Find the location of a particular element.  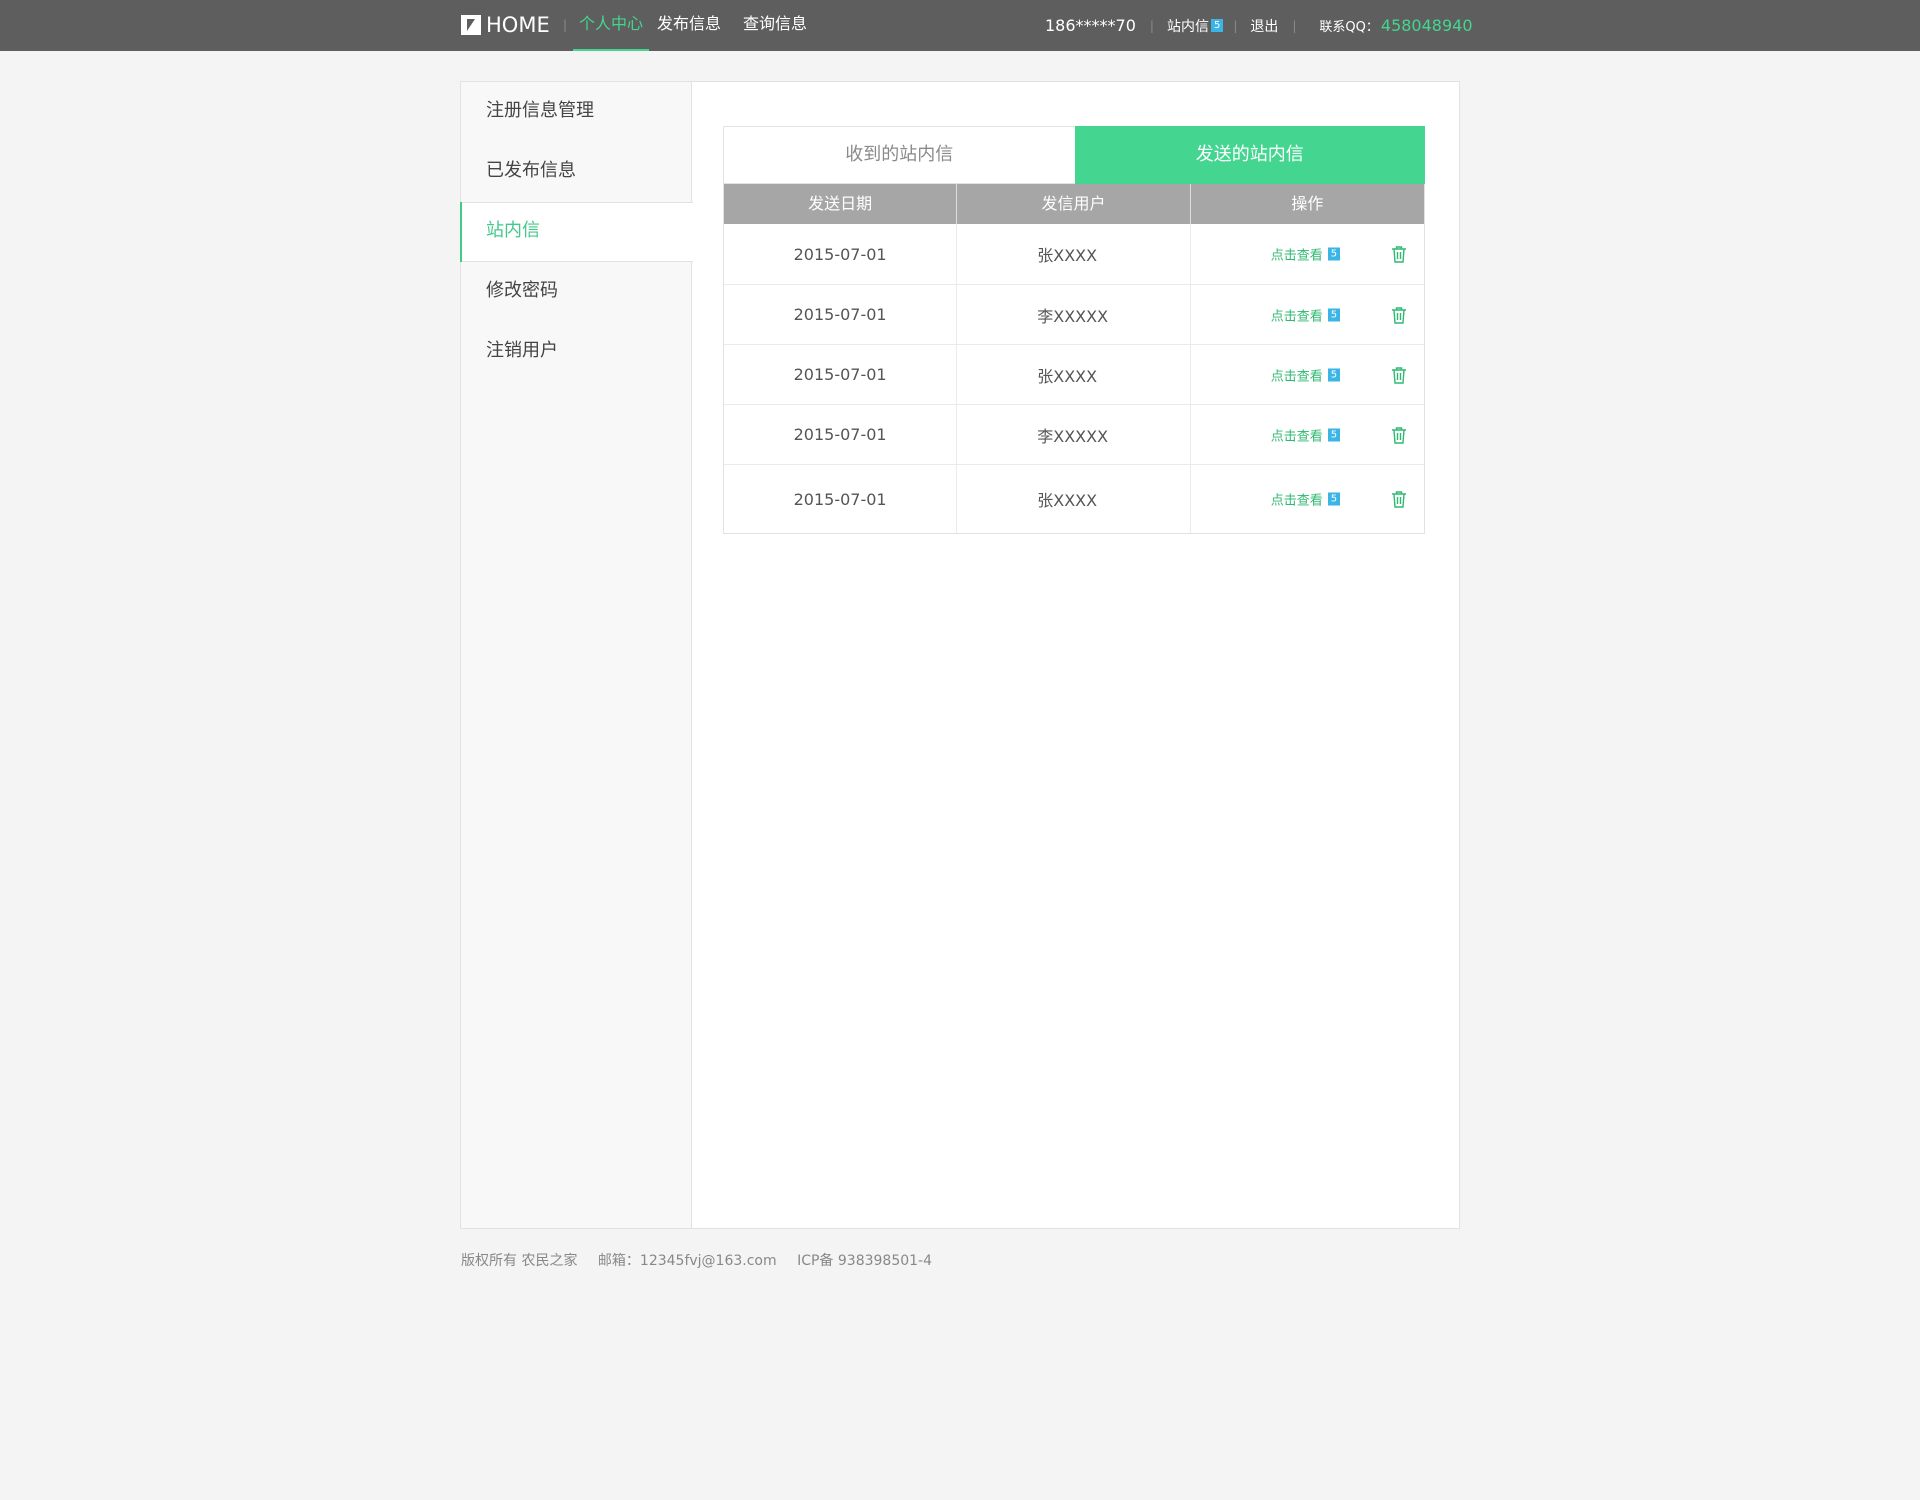

logo-icon is located at coordinates (471, 25).